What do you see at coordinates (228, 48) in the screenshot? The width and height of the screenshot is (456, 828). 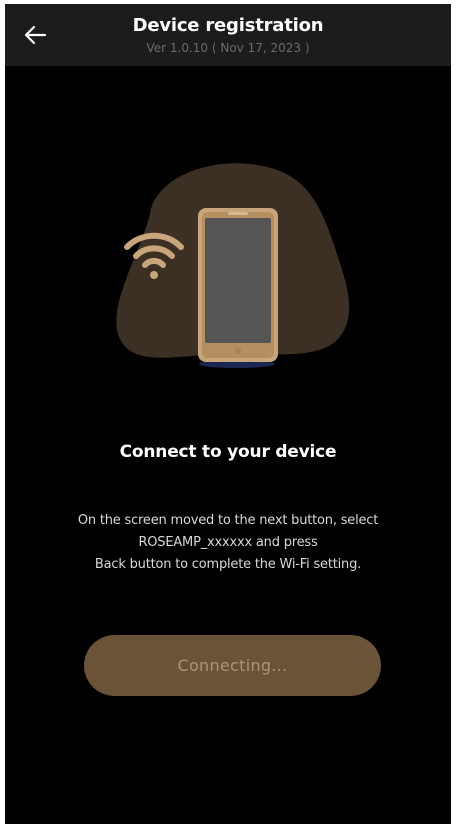 I see `version-label: Ver 1.0.10 ( Nov 17, 2023 )` at bounding box center [228, 48].